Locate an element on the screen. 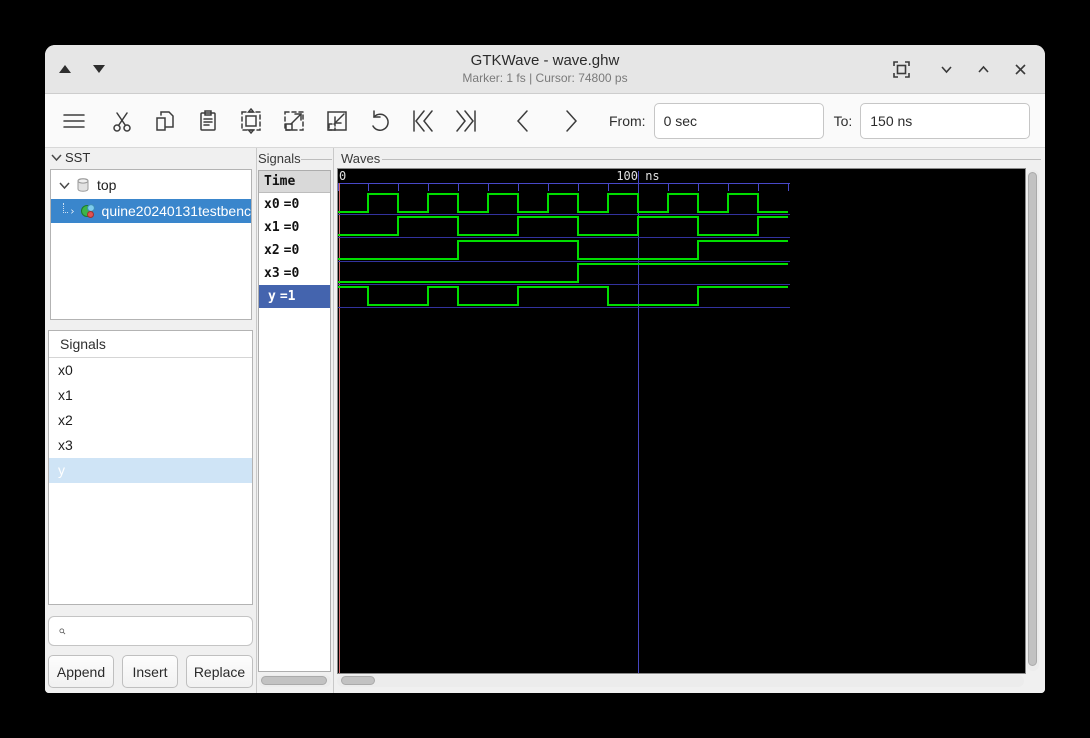  signal-list-item-y: y is located at coordinates (150, 470).